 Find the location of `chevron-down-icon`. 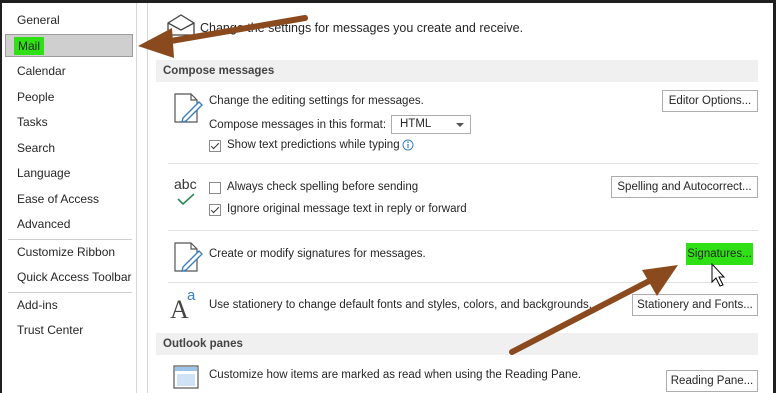

chevron-down-icon is located at coordinates (460, 125).